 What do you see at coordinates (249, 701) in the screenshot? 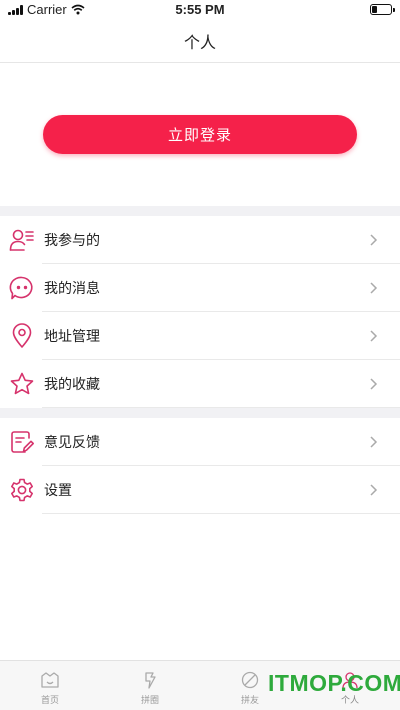
I see `tab-label-friends: 拼友` at bounding box center [249, 701].